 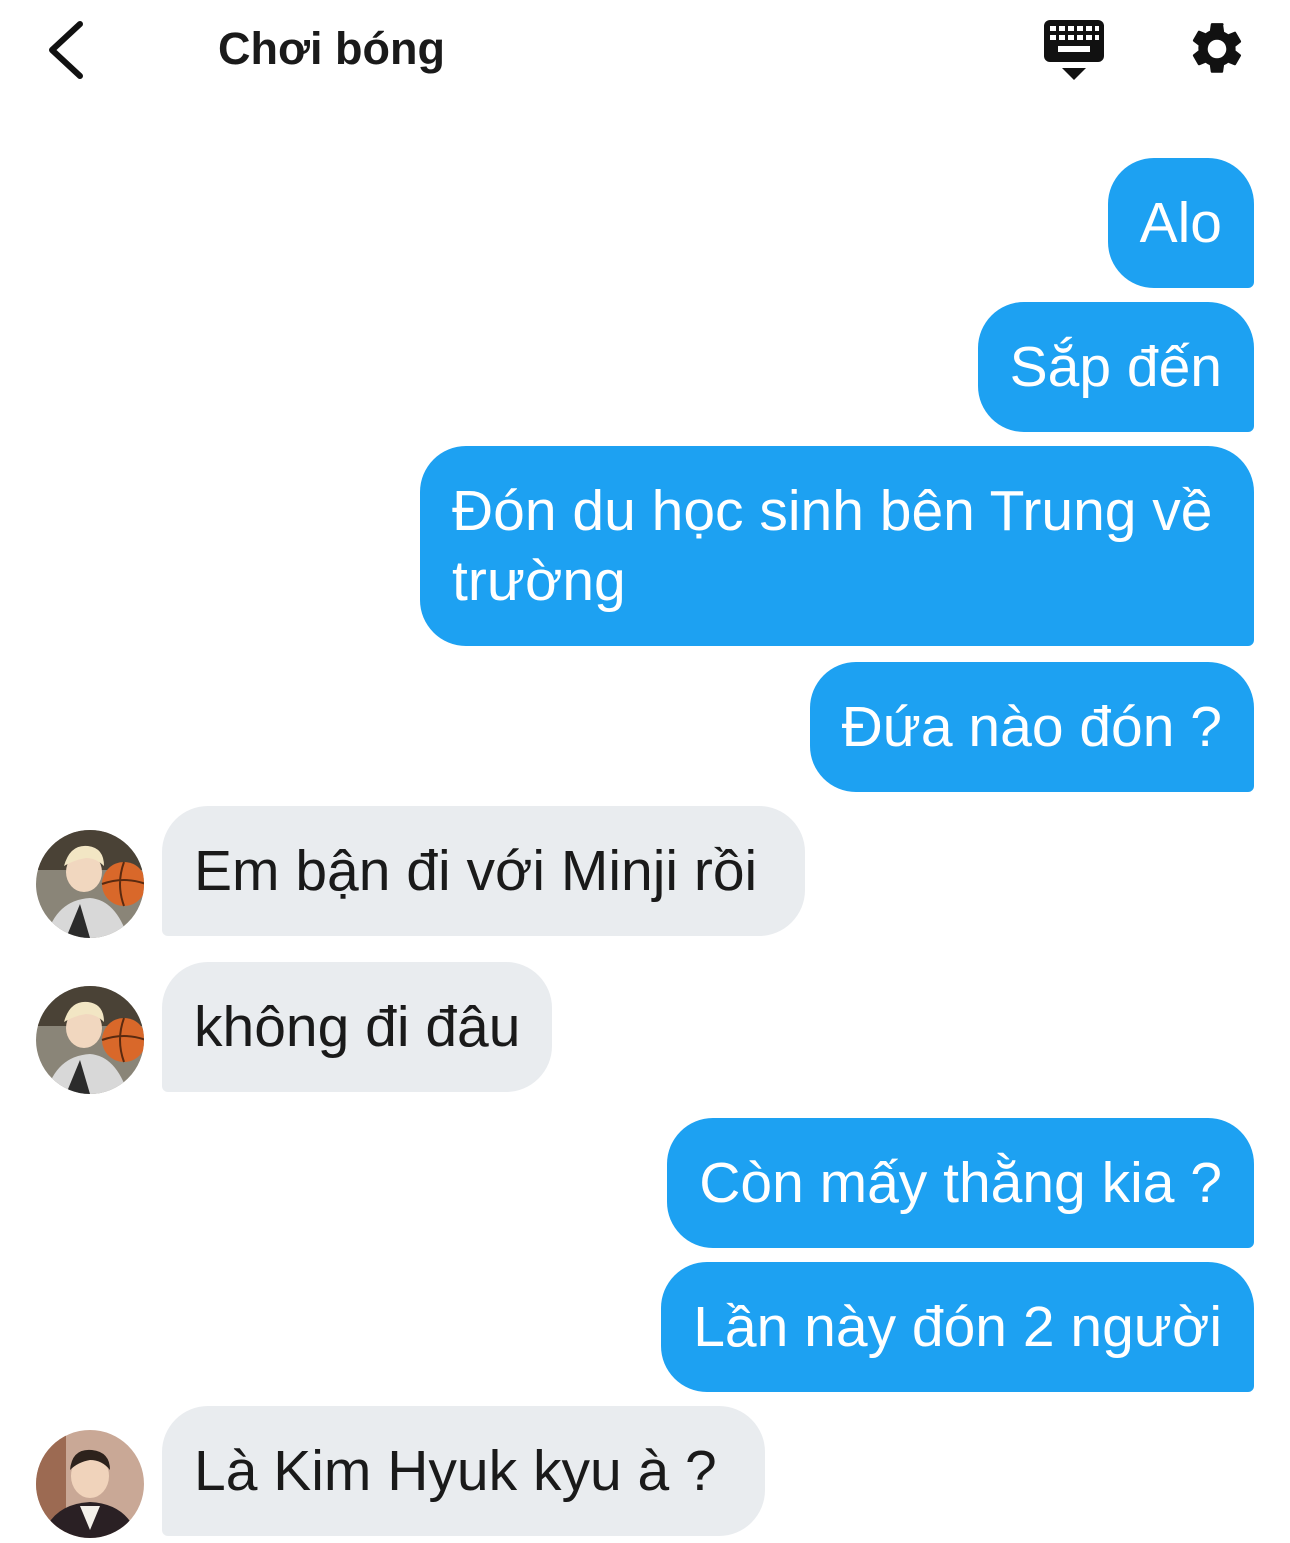 I want to click on message-text: Đón du học sinh bên Trung về trường, so click(x=832, y=546).